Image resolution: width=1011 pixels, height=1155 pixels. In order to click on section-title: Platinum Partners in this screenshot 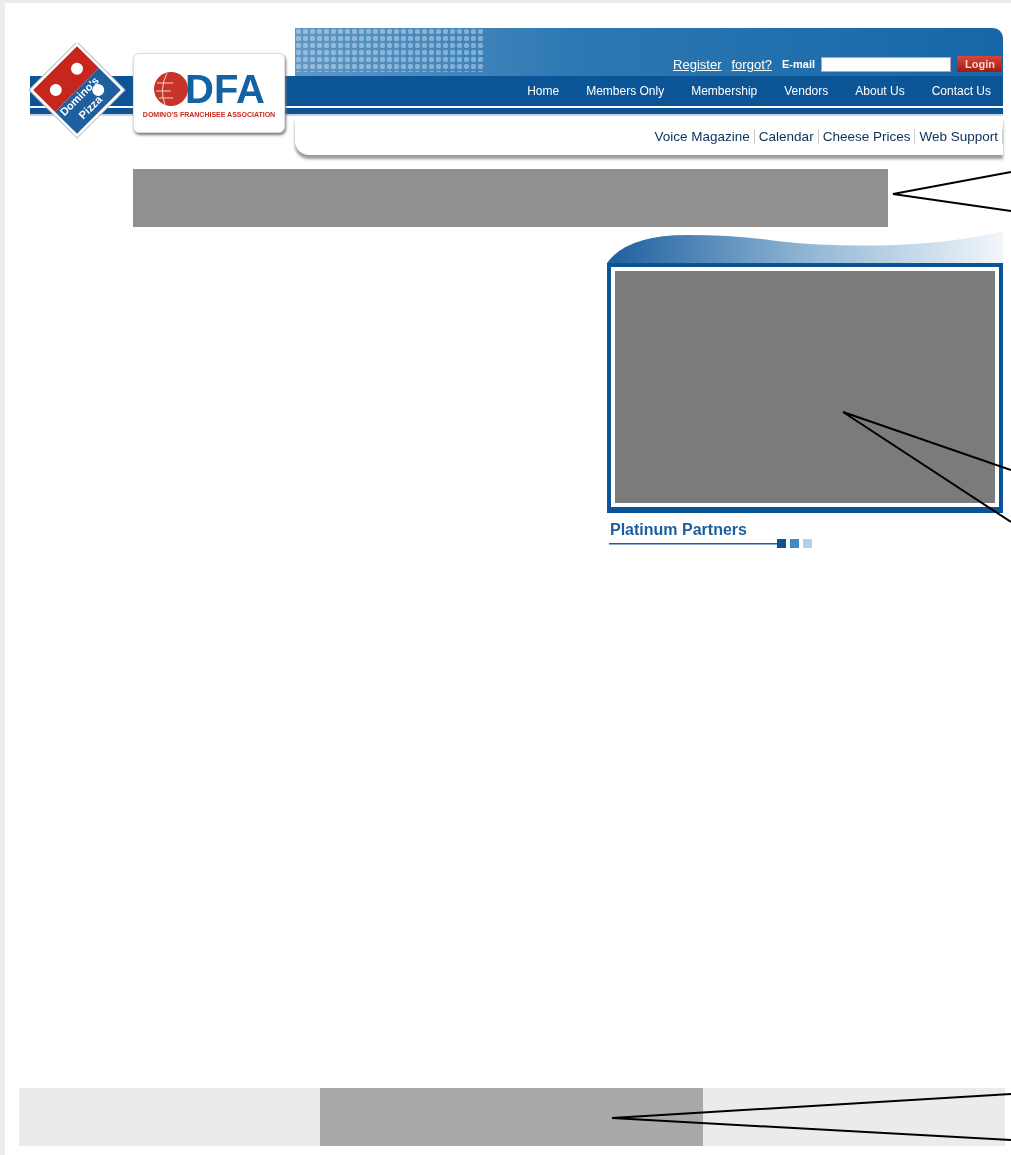, I will do `click(678, 529)`.